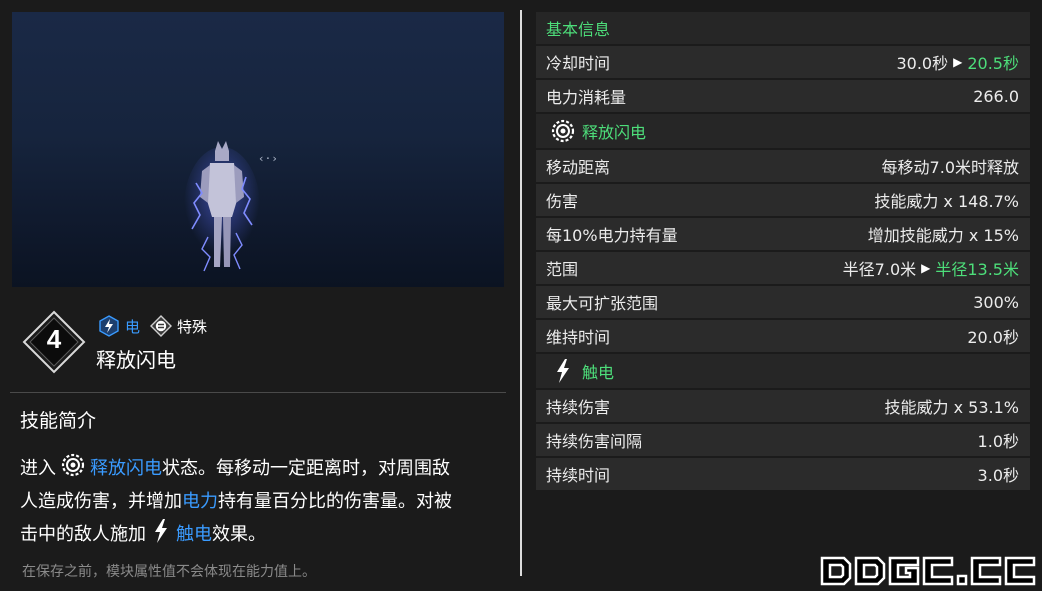 The image size is (1042, 591). I want to click on stat-row-duration: 维持时间 20.0秒, so click(783, 336).